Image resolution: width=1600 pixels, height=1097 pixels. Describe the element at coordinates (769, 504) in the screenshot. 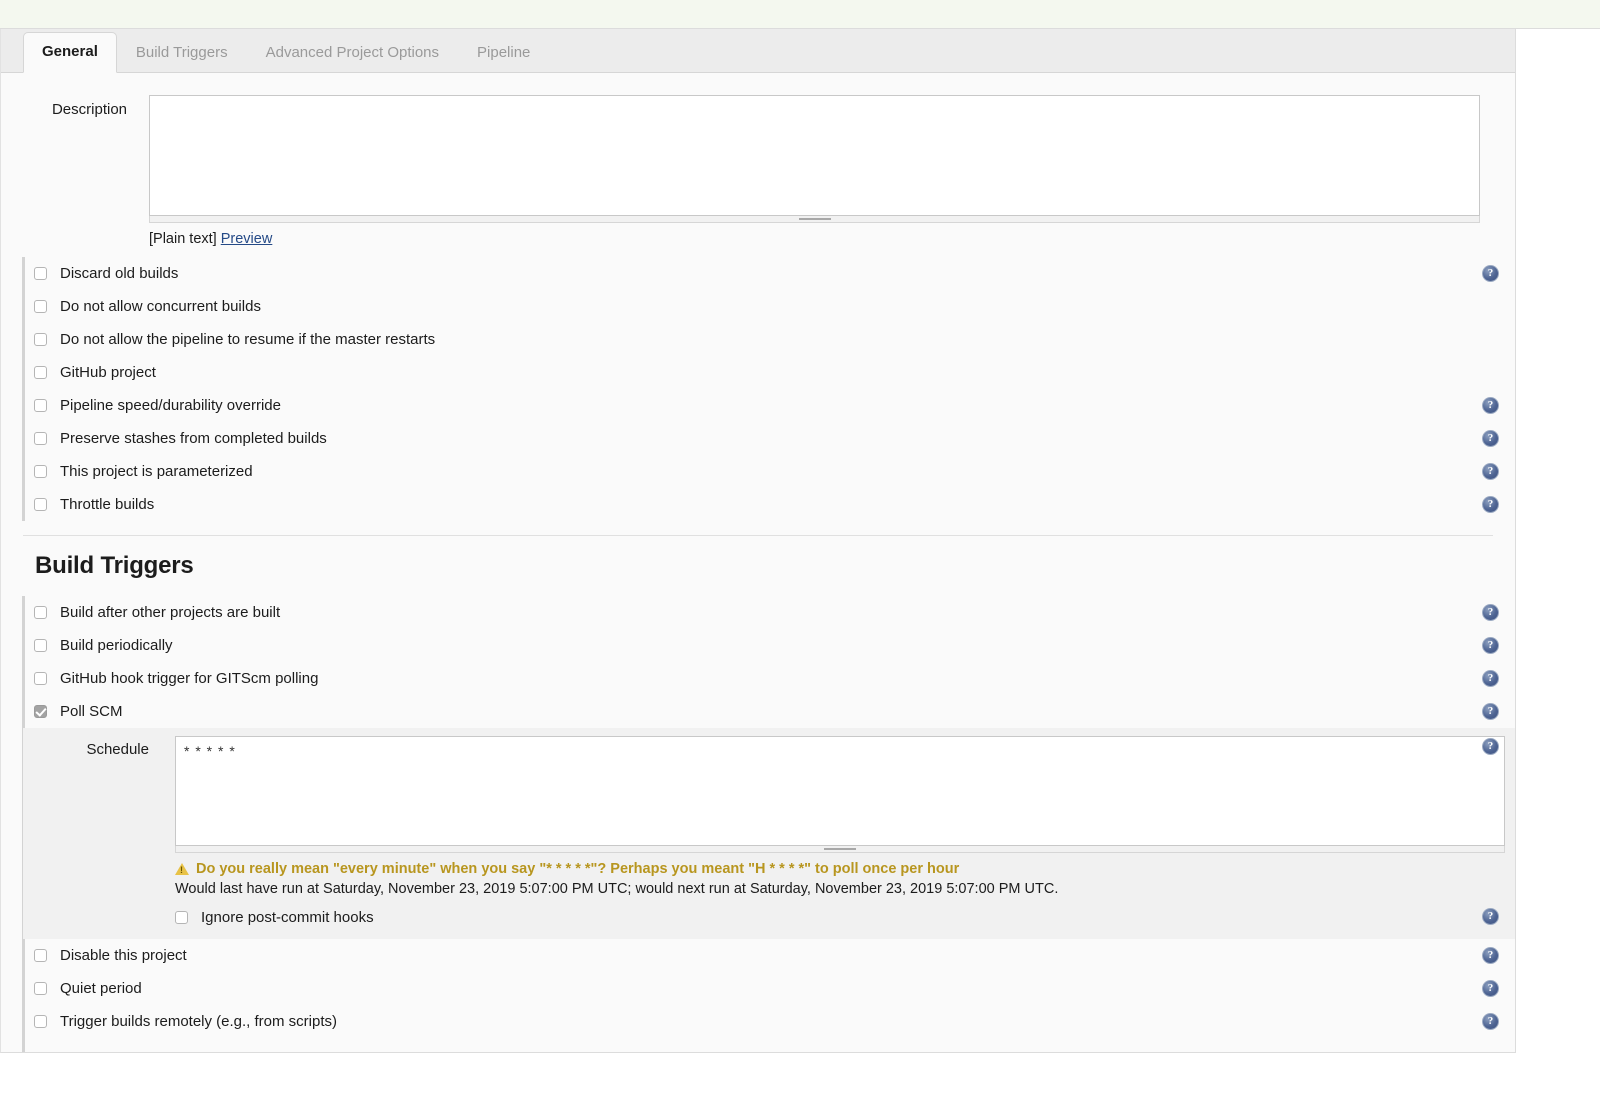

I see `option-row: Throttle builds?` at that location.